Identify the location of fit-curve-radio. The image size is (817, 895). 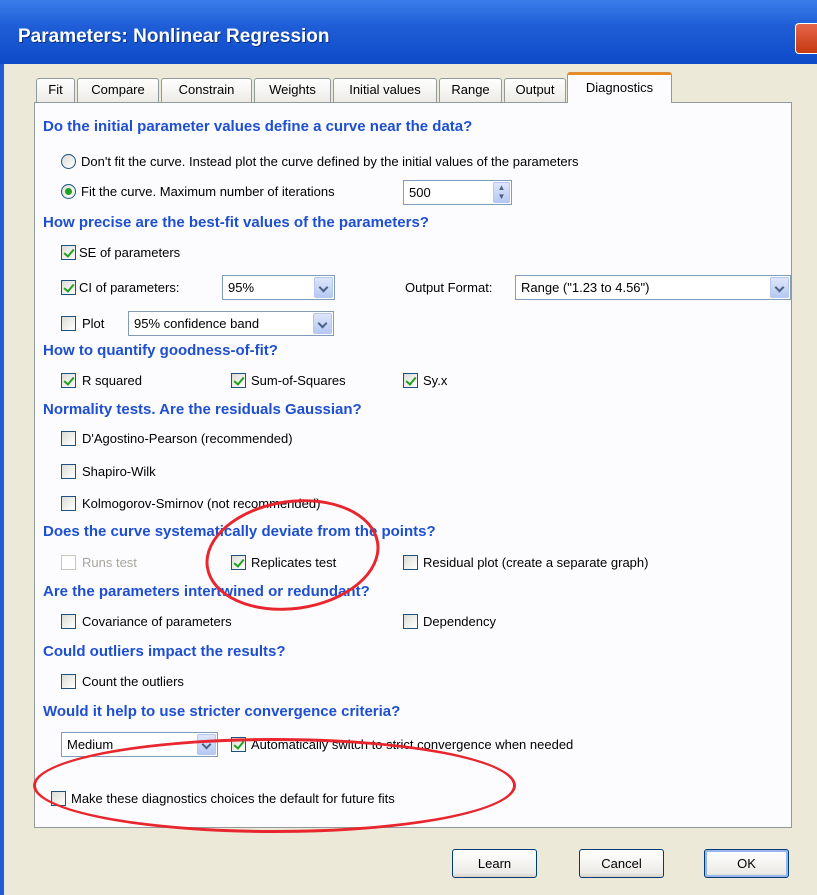
(68, 191).